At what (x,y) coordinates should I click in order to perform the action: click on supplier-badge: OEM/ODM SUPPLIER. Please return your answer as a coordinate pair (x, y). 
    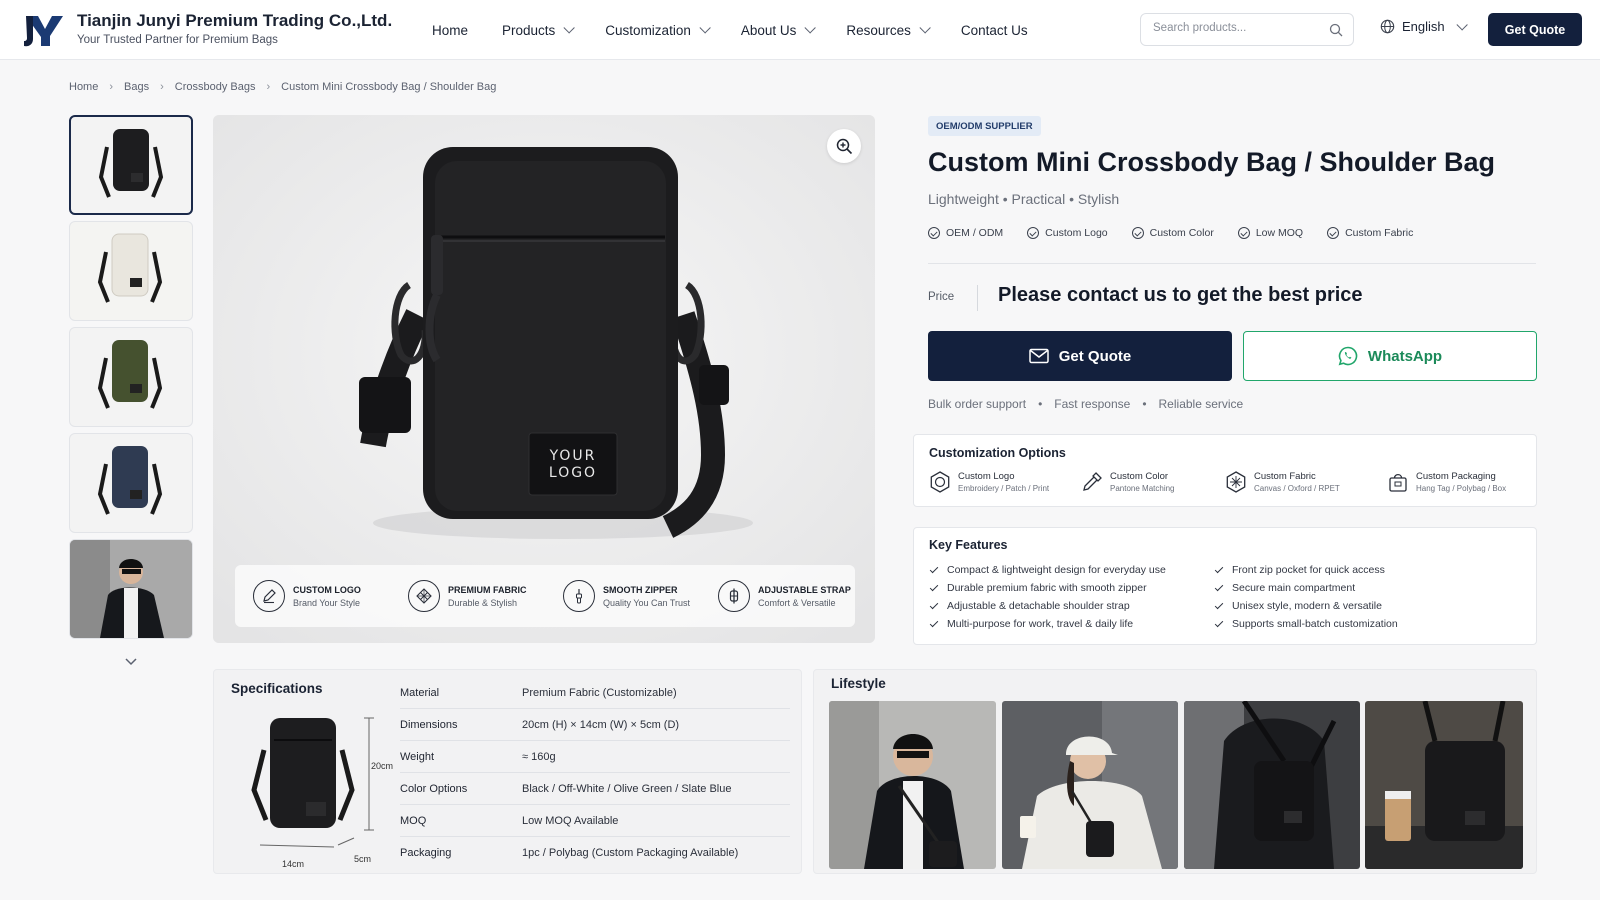
    Looking at the image, I should click on (984, 126).